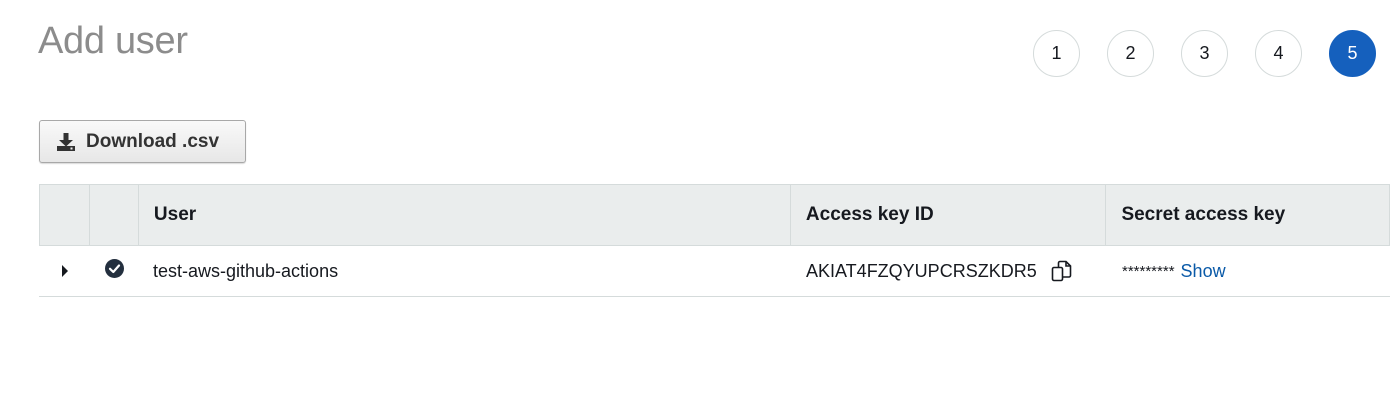 The height and width of the screenshot is (408, 1400). I want to click on user-name-cell: test-aws-github-actions, so click(246, 270).